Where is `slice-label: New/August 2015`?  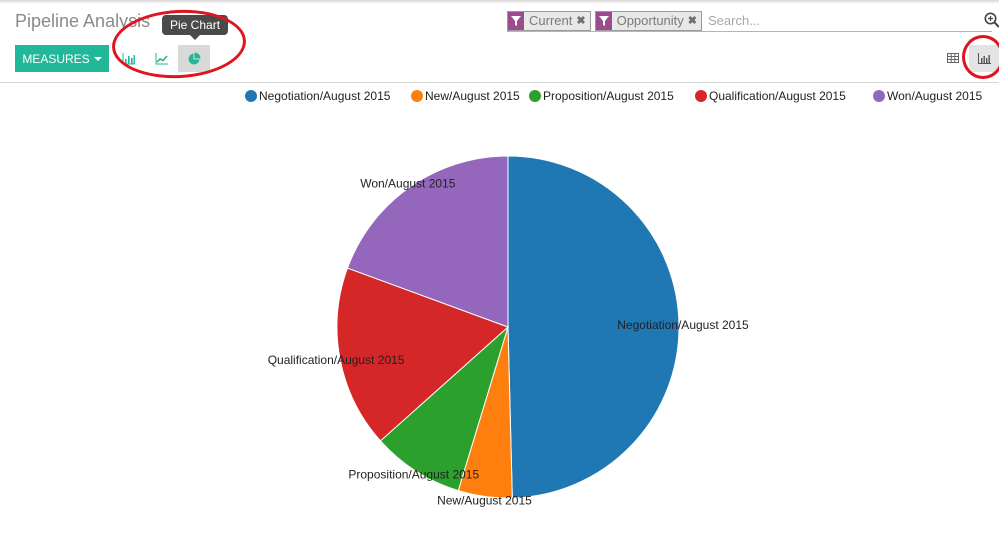 slice-label: New/August 2015 is located at coordinates (484, 500).